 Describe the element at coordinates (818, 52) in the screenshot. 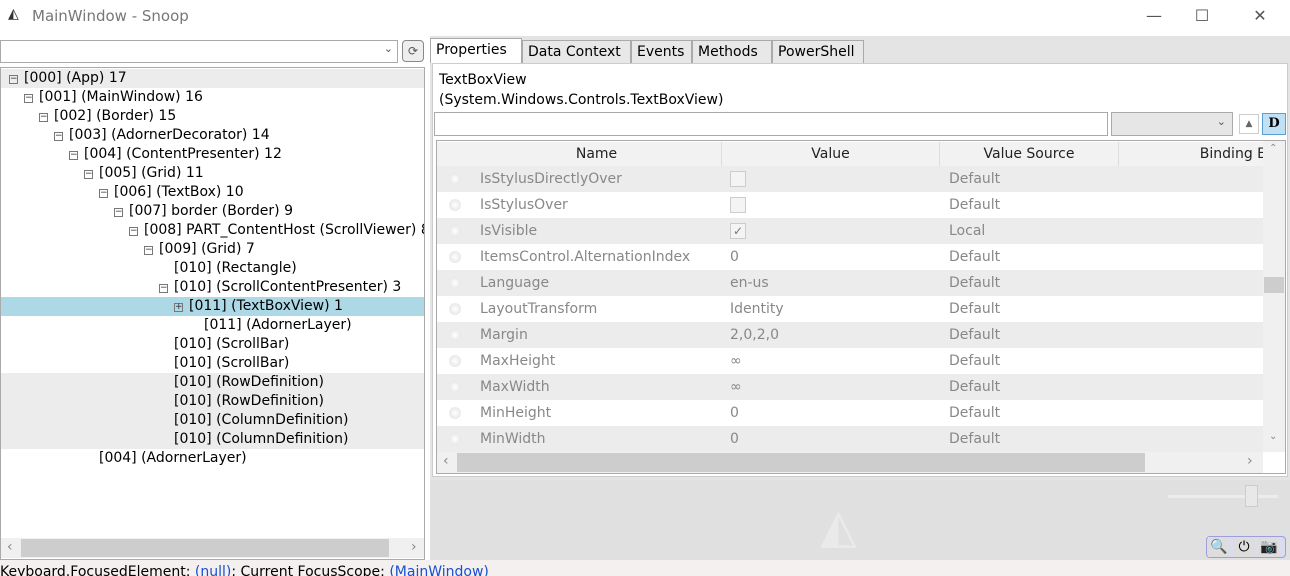

I see `tab-powershell: PowerShell` at that location.